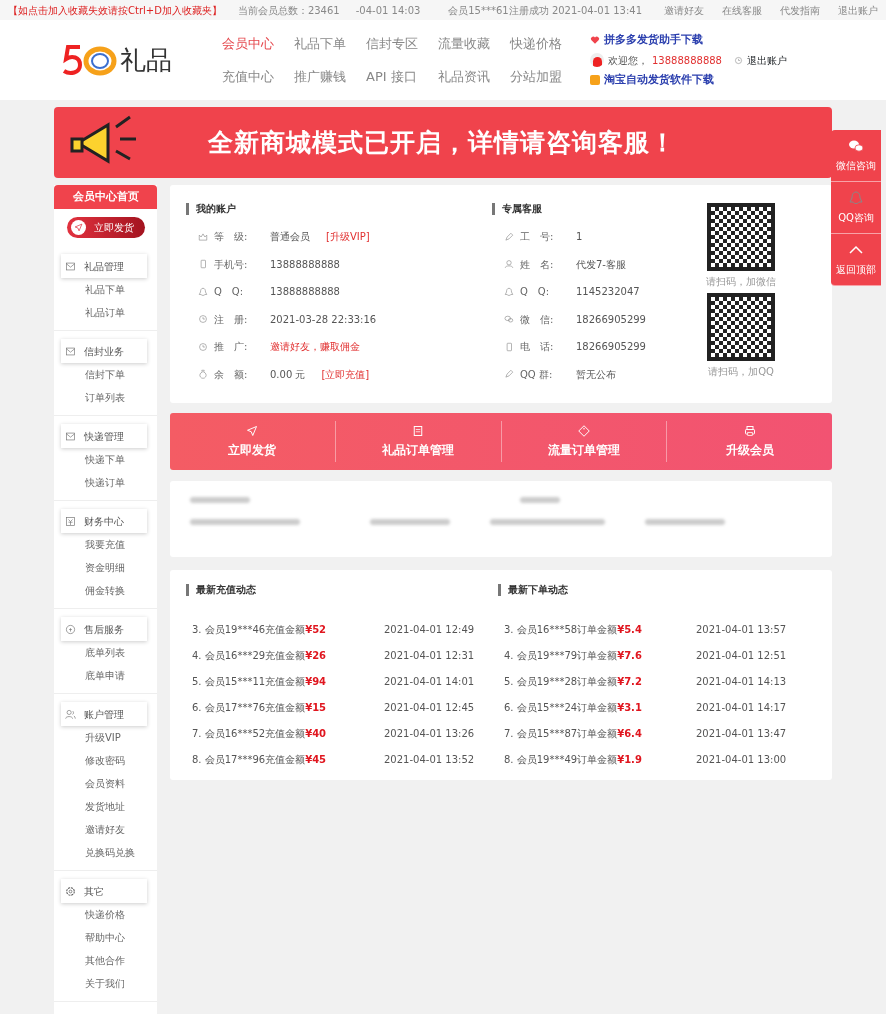 This screenshot has width=886, height=1014. What do you see at coordinates (113, 914) in the screenshot?
I see `sidebar-item: 快递价格` at bounding box center [113, 914].